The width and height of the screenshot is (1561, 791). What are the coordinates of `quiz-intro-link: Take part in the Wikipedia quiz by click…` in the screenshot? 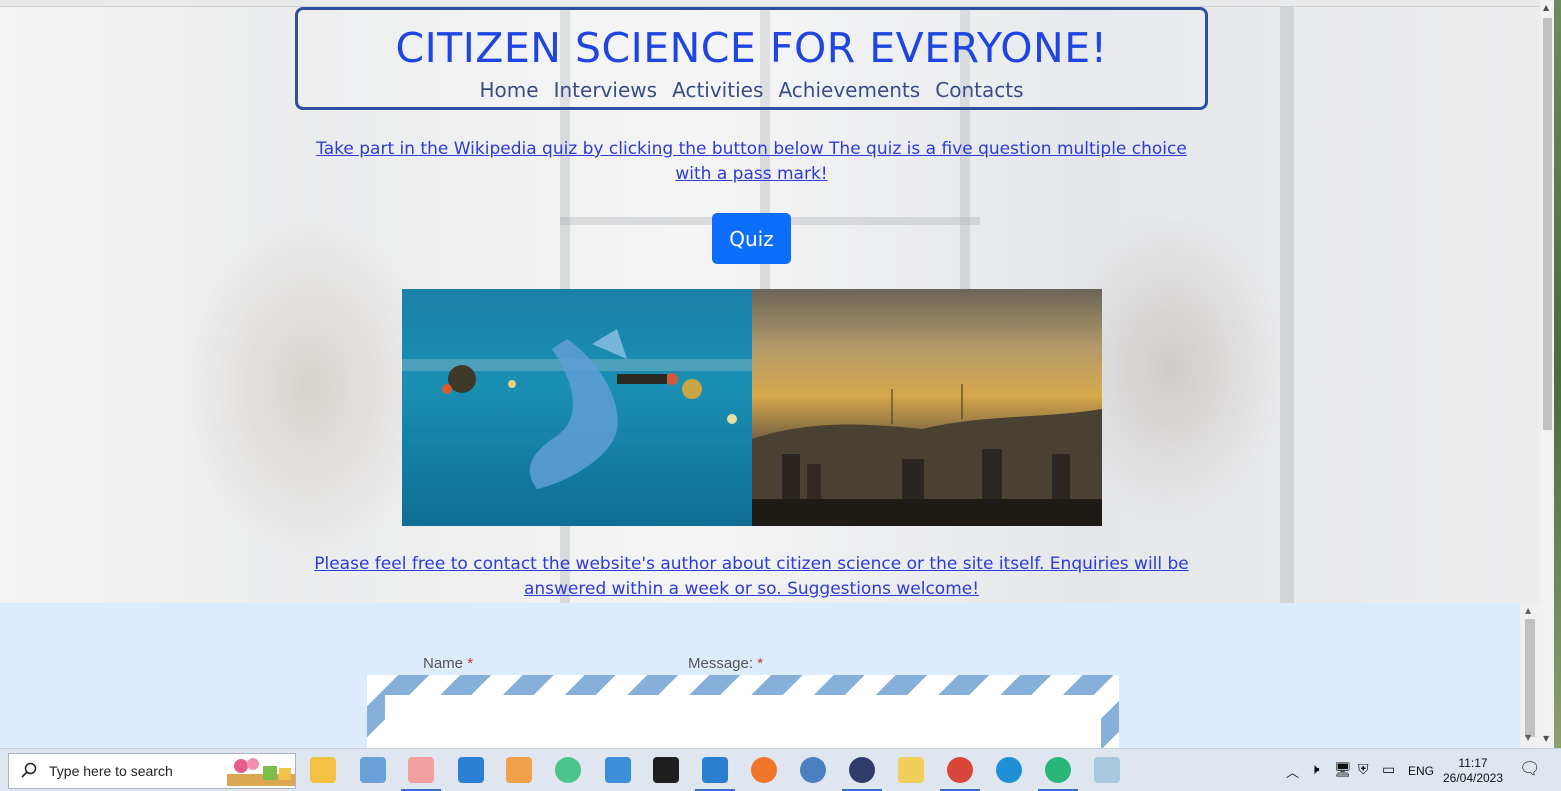 It's located at (751, 162).